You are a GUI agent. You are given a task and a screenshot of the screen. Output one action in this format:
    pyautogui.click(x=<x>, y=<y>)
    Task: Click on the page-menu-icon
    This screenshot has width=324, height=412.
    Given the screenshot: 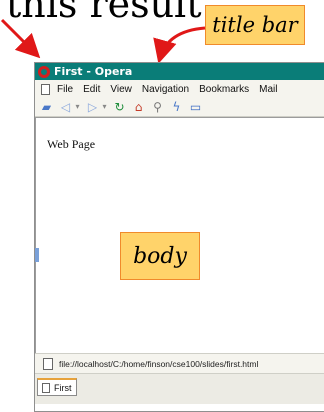 What is the action you would take?
    pyautogui.click(x=45, y=89)
    